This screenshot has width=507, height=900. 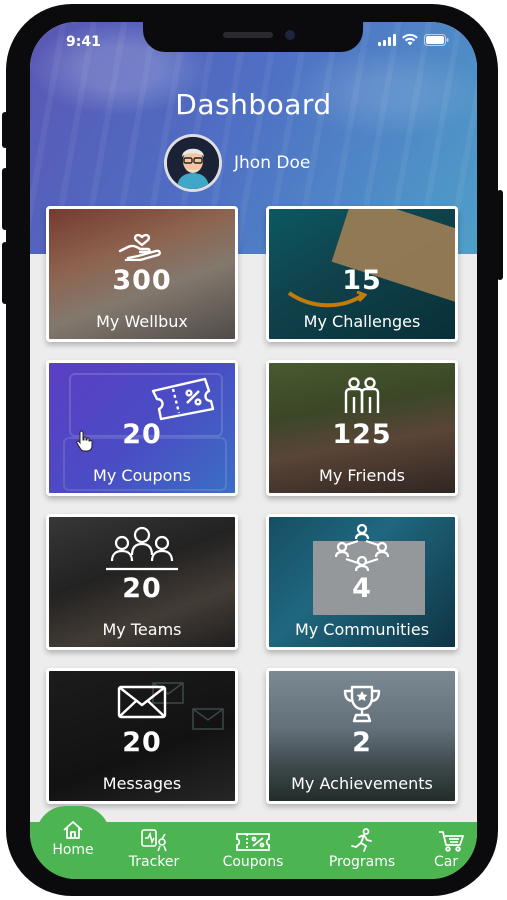 What do you see at coordinates (142, 242) in the screenshot?
I see `hand-heart-icon` at bounding box center [142, 242].